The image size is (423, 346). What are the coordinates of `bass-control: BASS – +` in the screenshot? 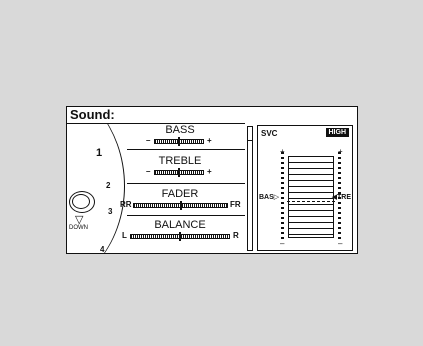 It's located at (180, 140).